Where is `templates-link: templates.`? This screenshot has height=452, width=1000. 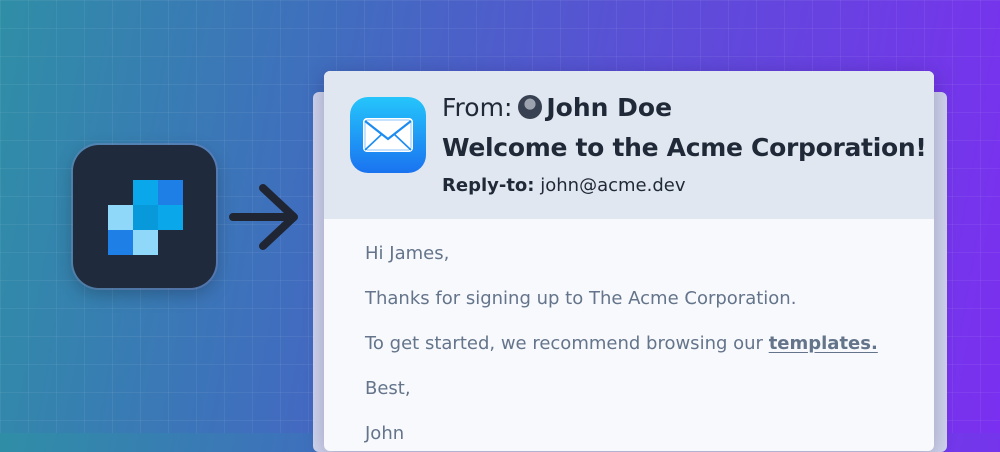 templates-link: templates. is located at coordinates (823, 343).